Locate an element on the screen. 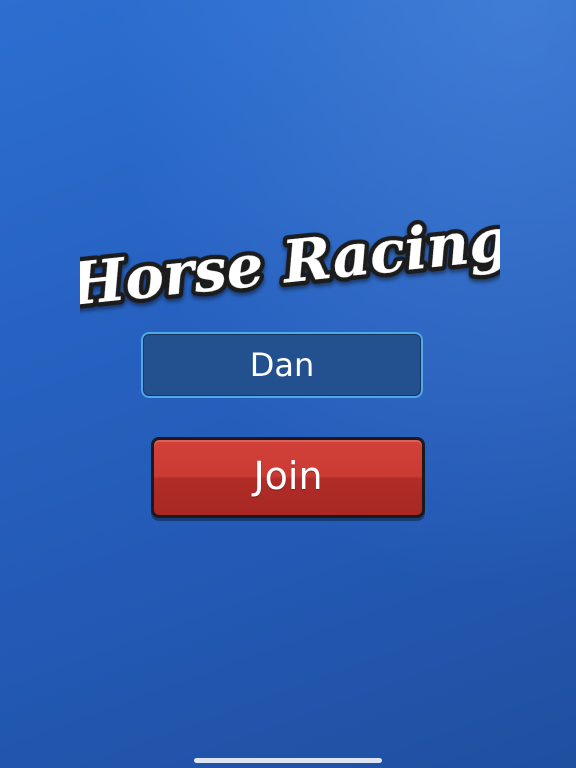 This screenshot has width=576, height=768. join-button-label: Join is located at coordinates (288, 476).